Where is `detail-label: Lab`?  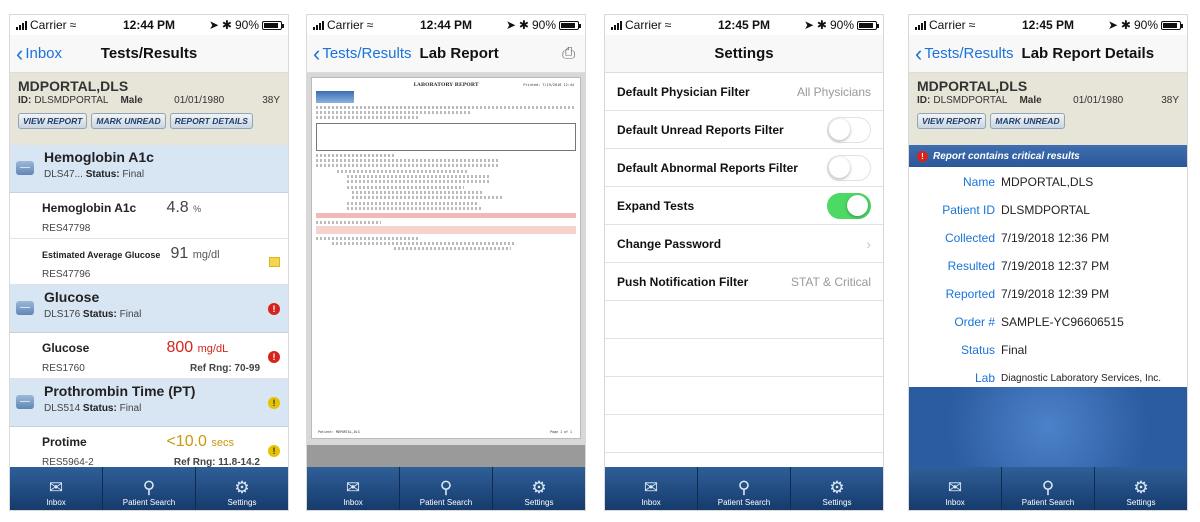
detail-label: Lab is located at coordinates (984, 378).